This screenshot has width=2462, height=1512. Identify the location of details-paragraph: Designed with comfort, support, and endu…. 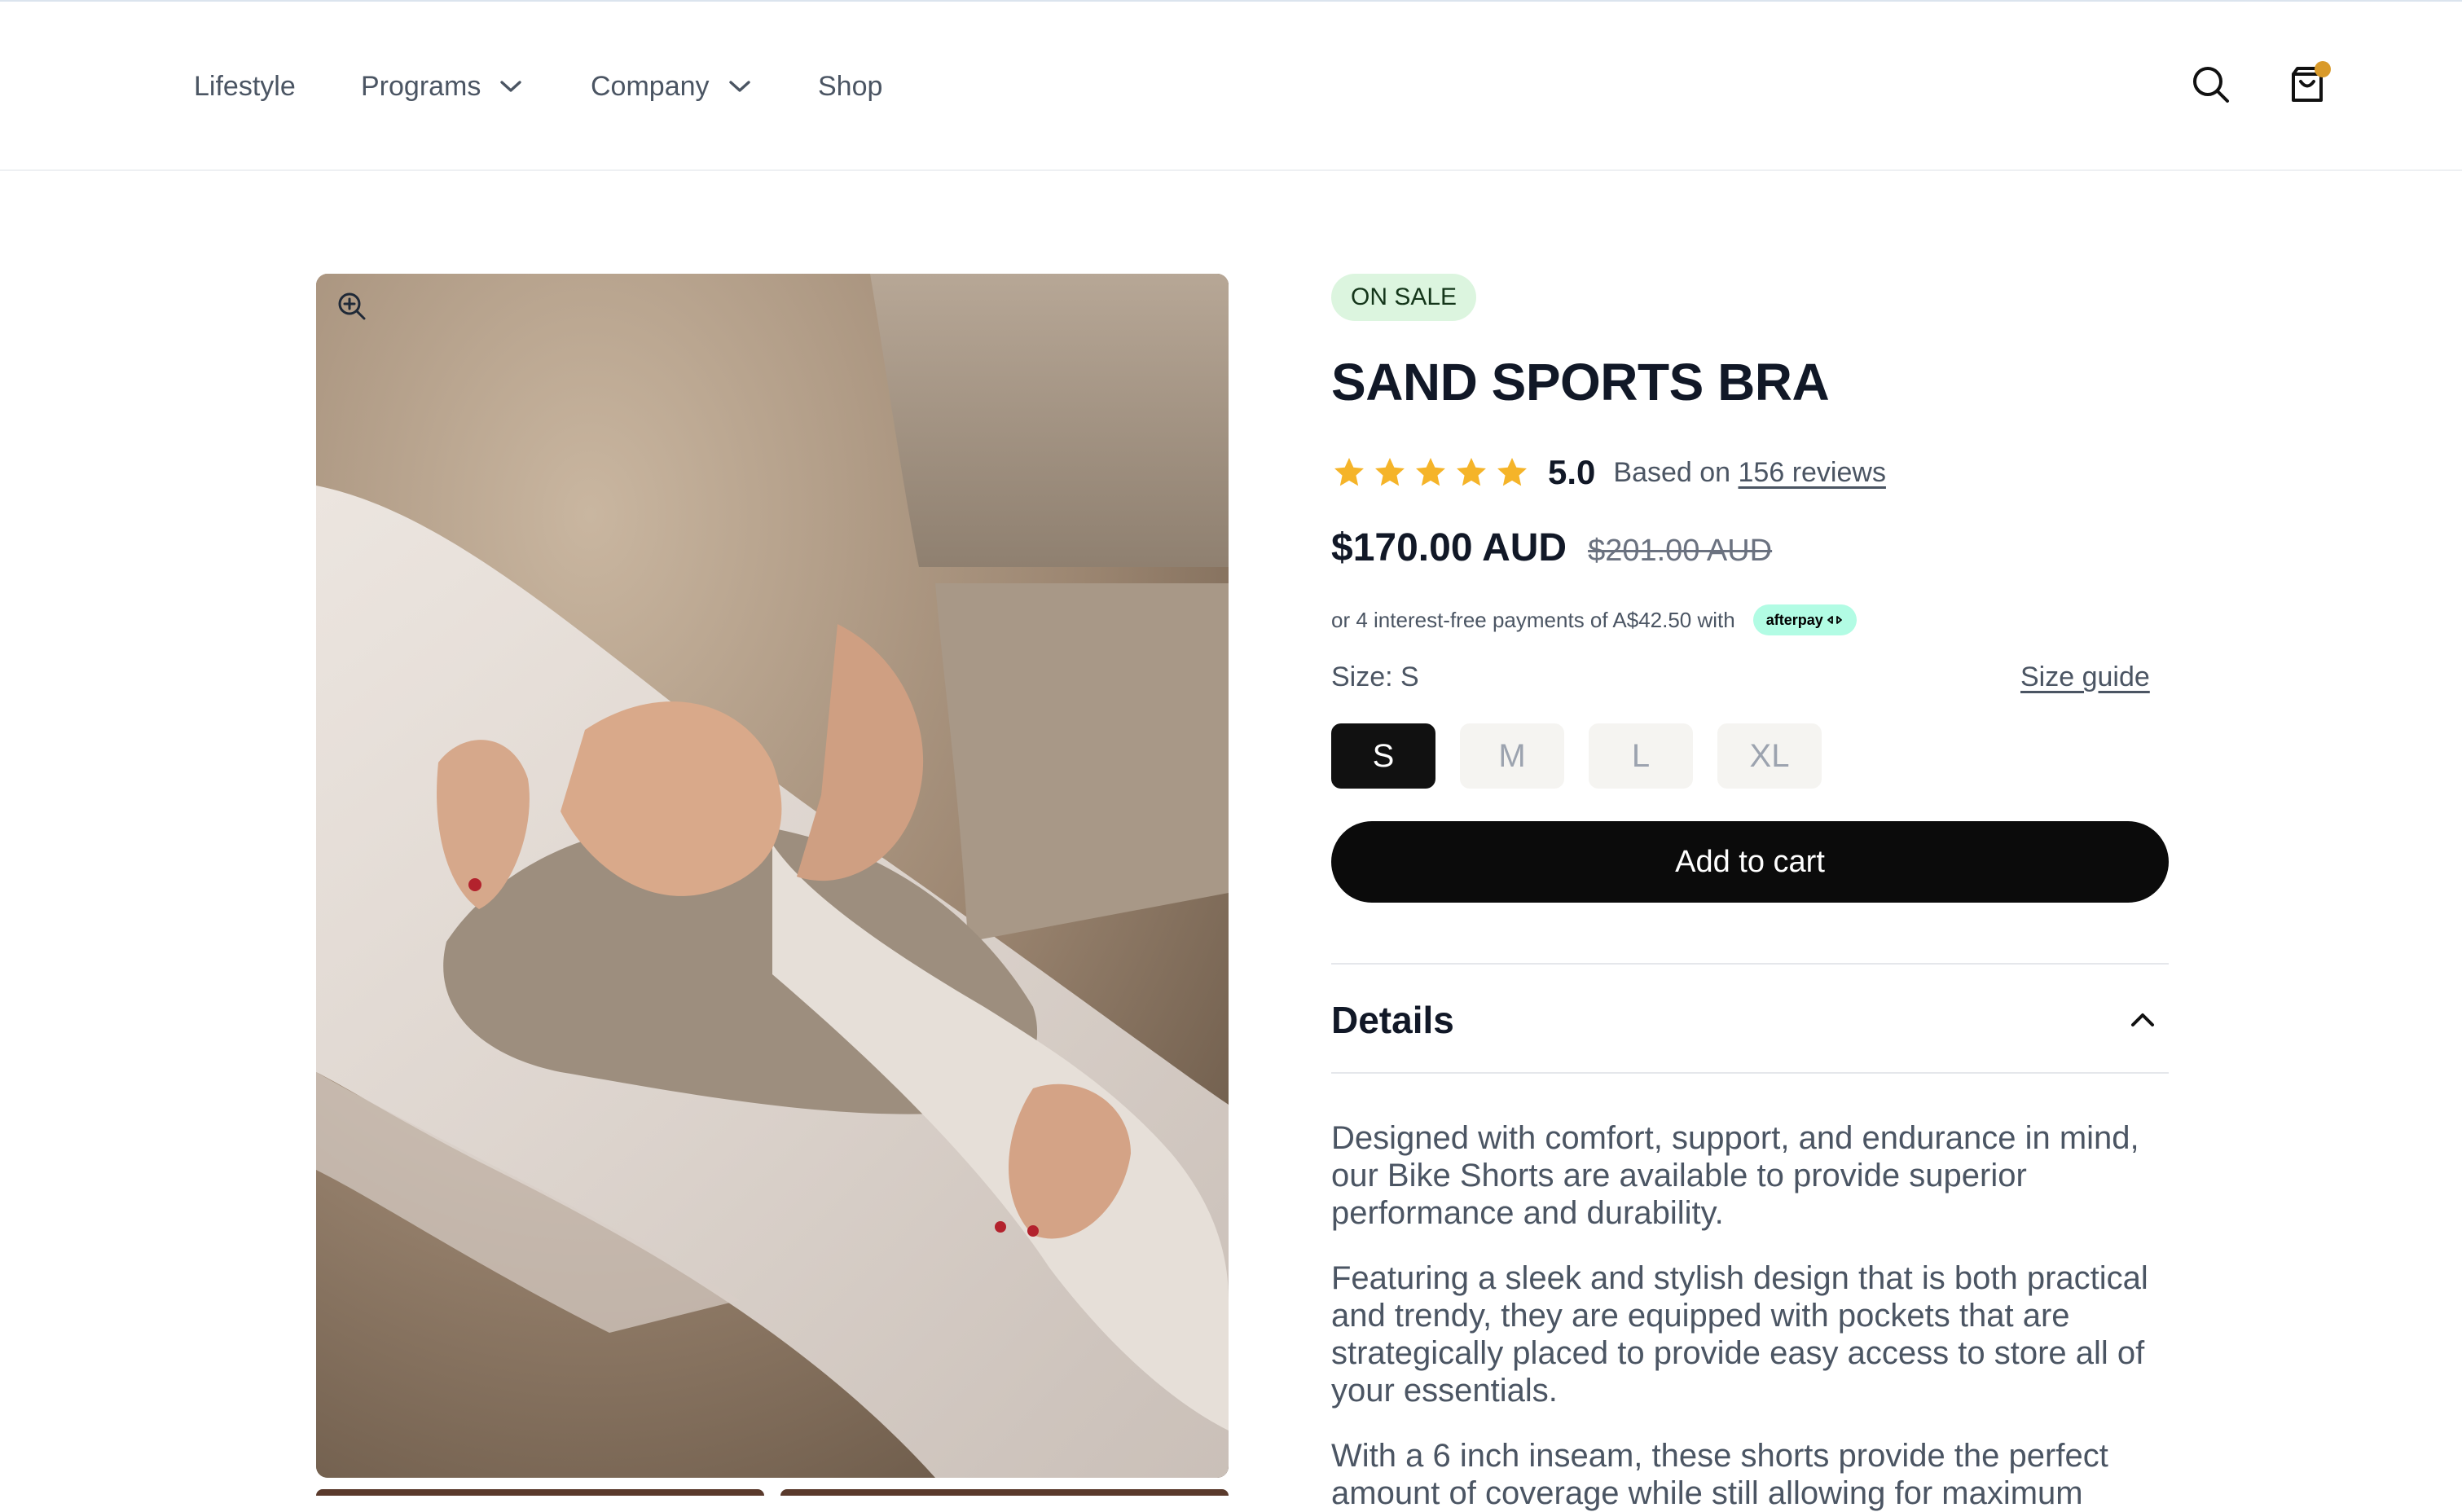
(1735, 1175).